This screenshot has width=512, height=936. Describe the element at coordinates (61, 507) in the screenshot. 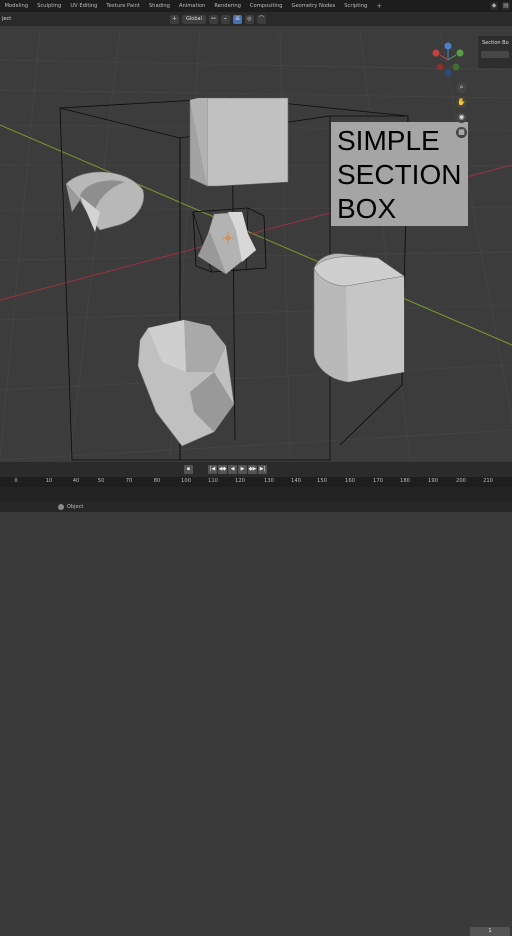

I see `mouse-select-icon` at that location.